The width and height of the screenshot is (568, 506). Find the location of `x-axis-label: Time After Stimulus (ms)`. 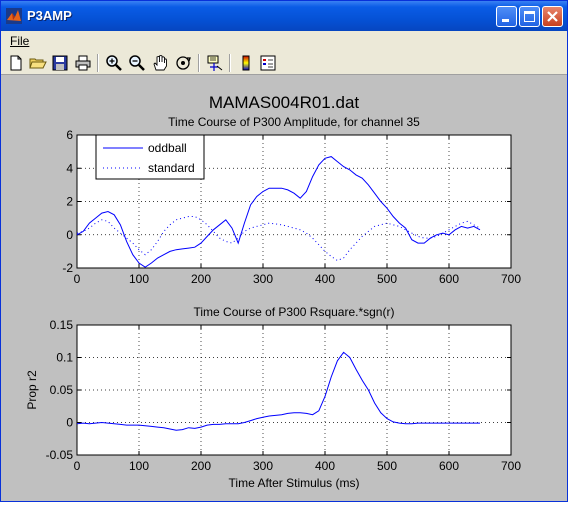

x-axis-label: Time After Stimulus (ms) is located at coordinates (294, 483).